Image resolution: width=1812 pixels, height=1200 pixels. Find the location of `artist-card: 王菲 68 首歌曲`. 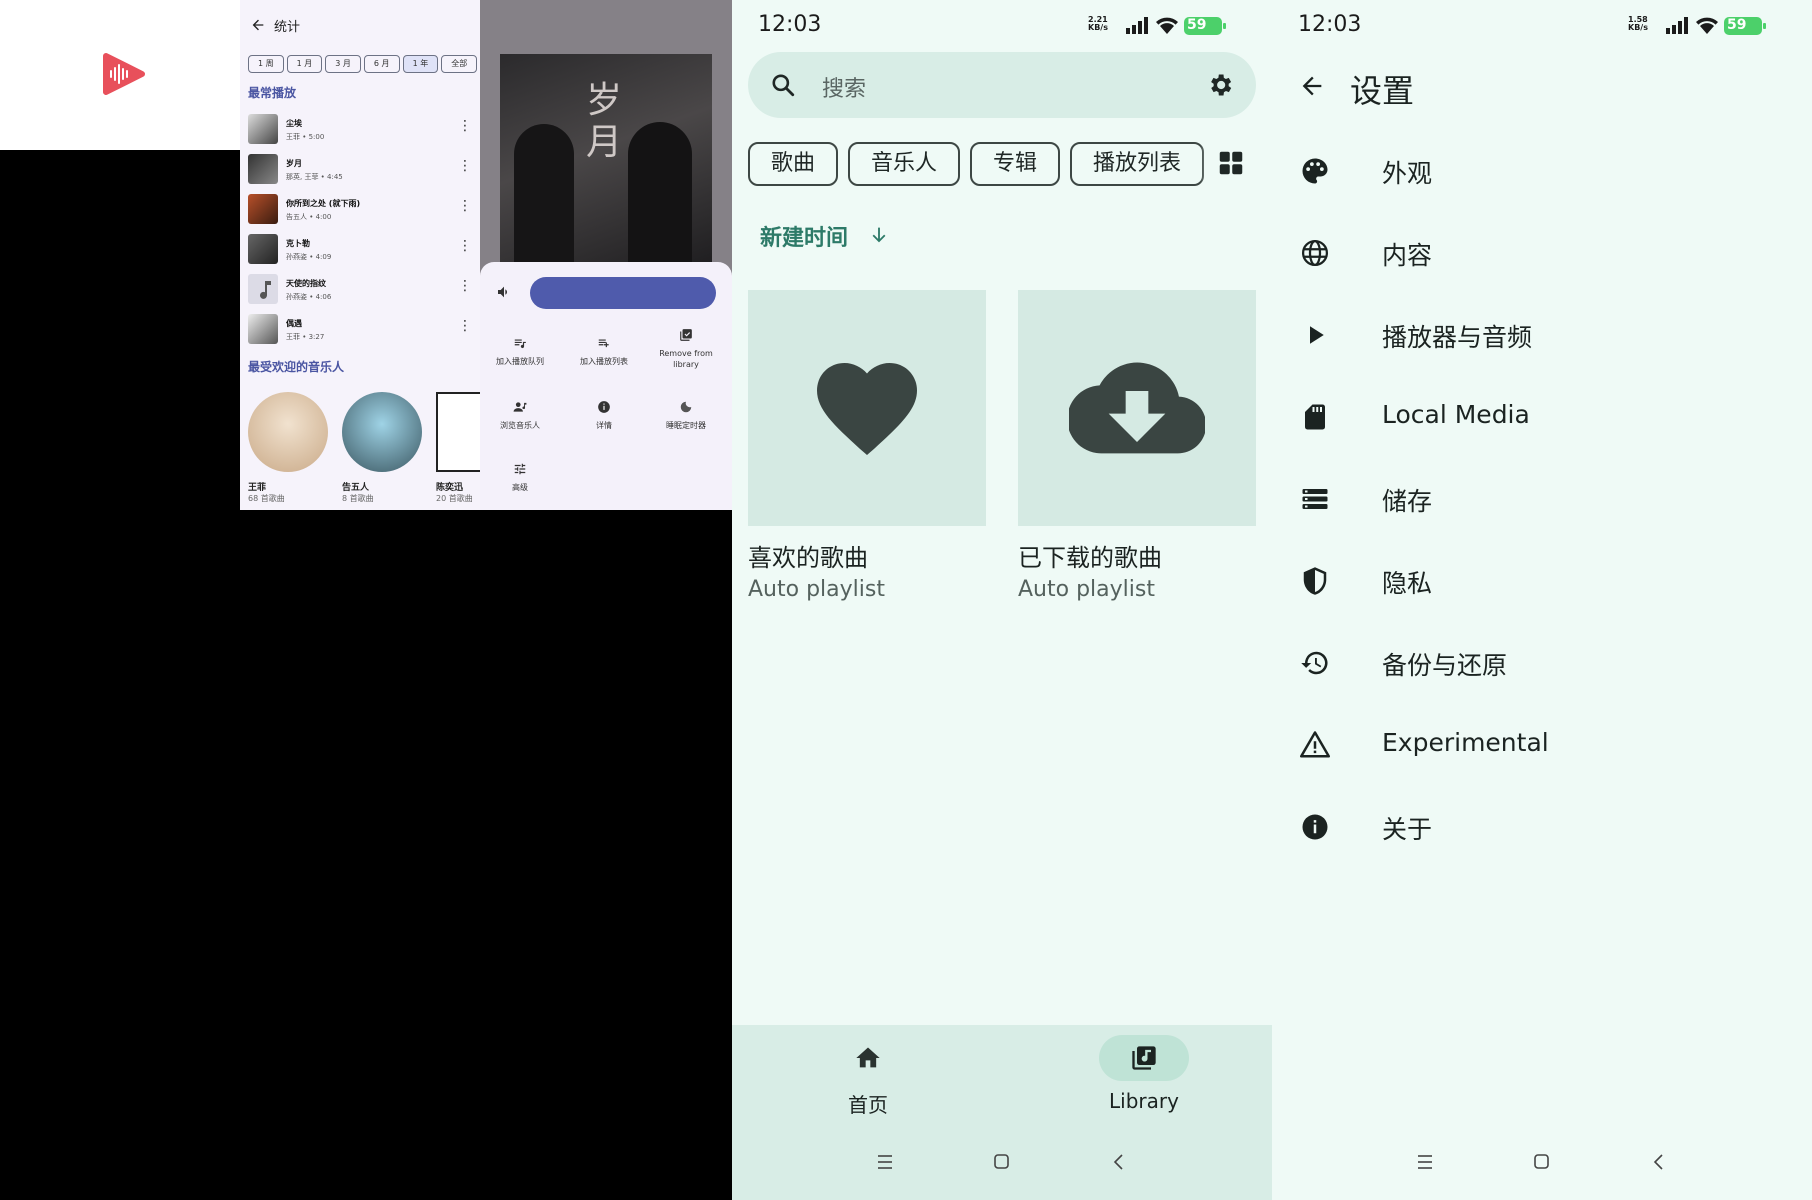

artist-card: 王菲 68 首歌曲 is located at coordinates (288, 448).